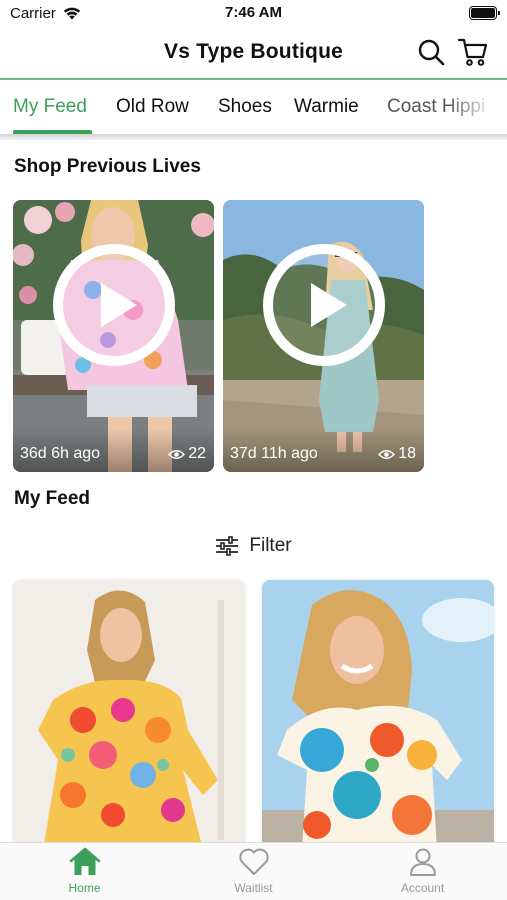 Image resolution: width=507 pixels, height=900 pixels. Describe the element at coordinates (245, 107) in the screenshot. I see `tab-shoes: Shoes` at that location.